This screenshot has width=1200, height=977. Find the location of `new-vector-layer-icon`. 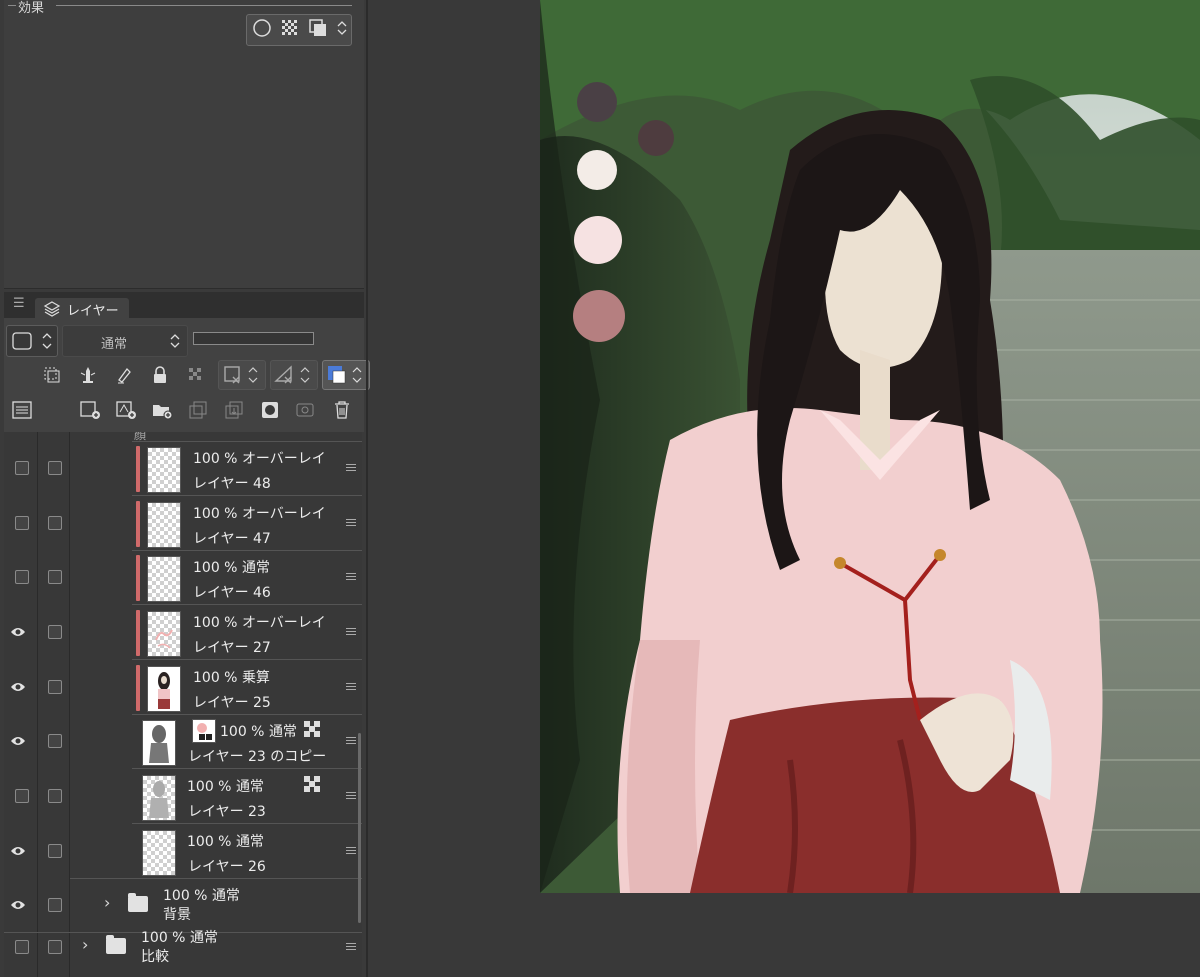

new-vector-layer-icon is located at coordinates (126, 410).